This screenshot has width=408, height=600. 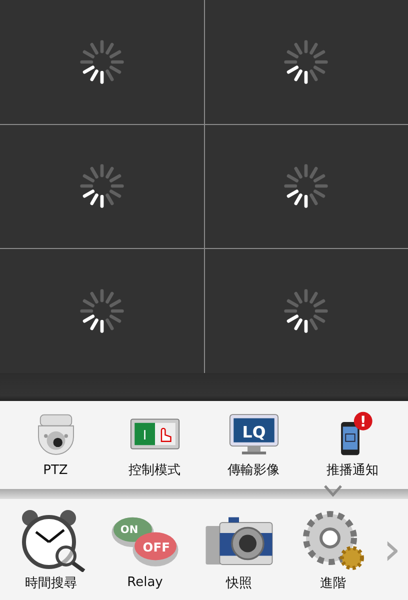 What do you see at coordinates (144, 436) in the screenshot?
I see `switch-label: I` at bounding box center [144, 436].